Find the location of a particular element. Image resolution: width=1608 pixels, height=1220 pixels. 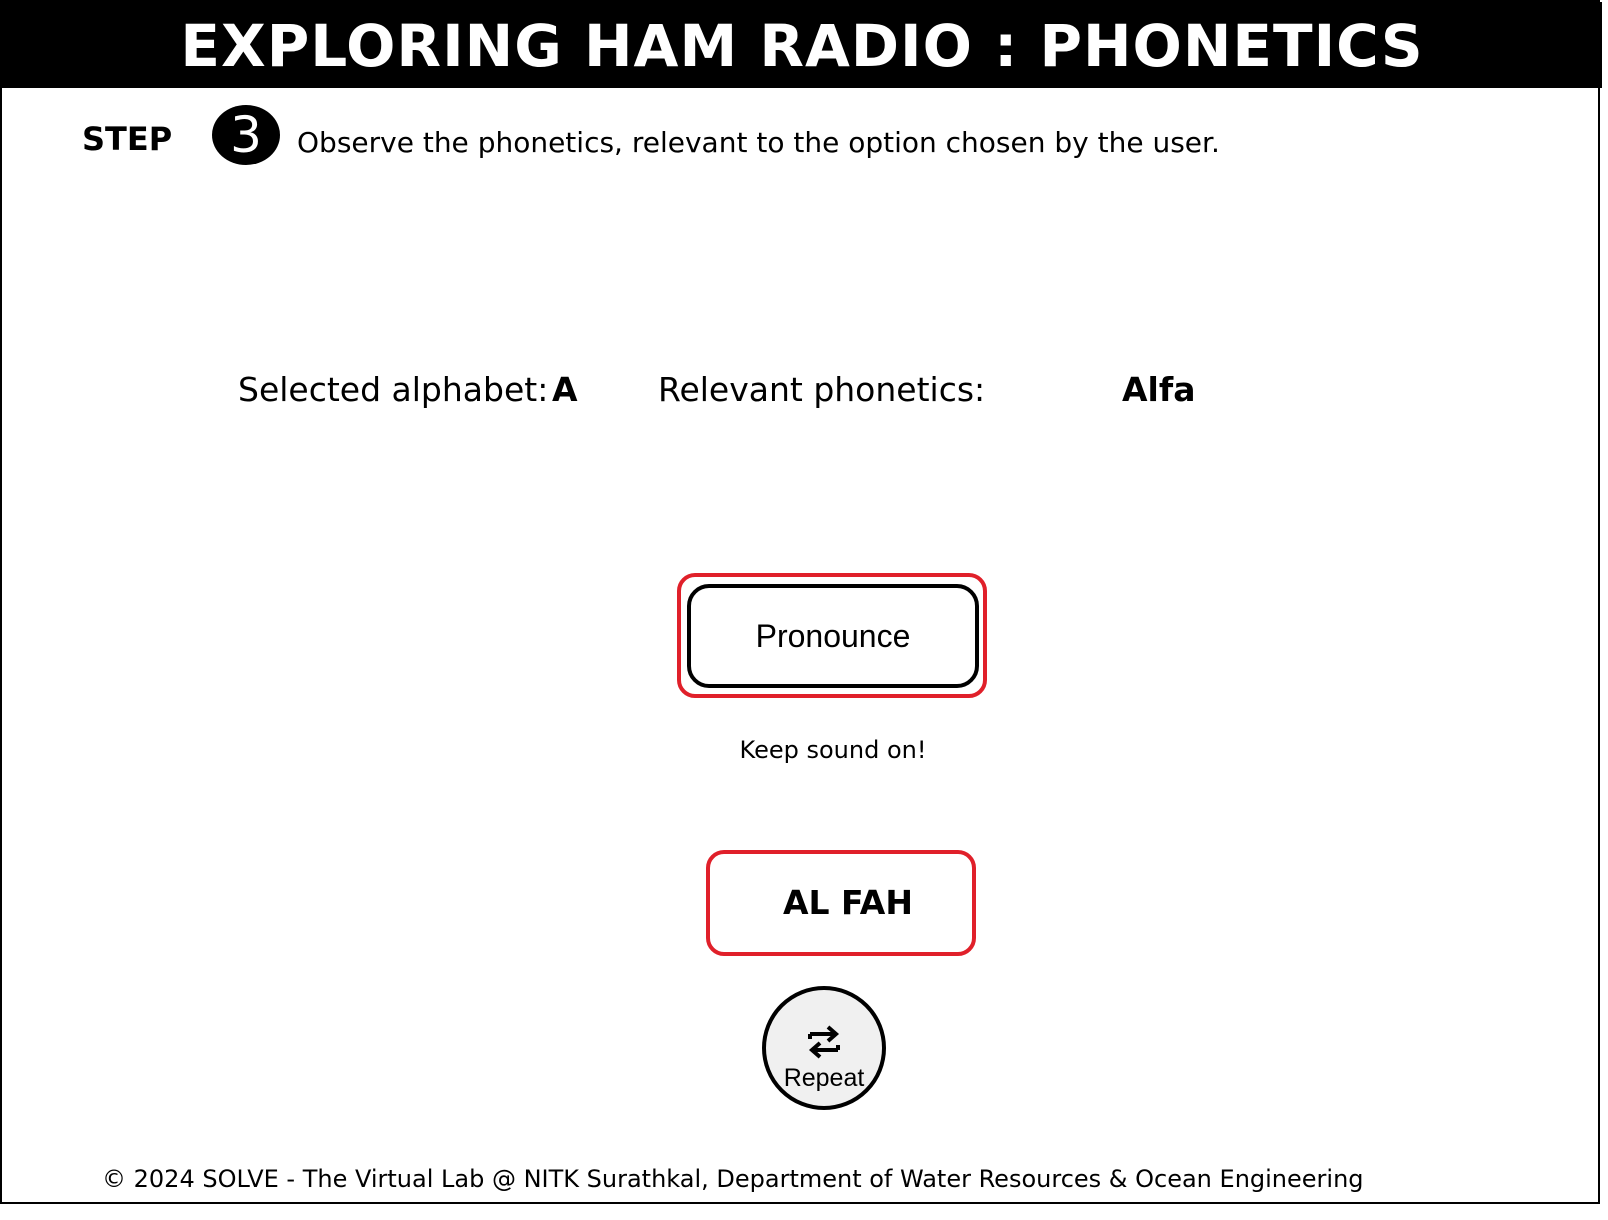

pronounce-button: Pronounce is located at coordinates (833, 636).